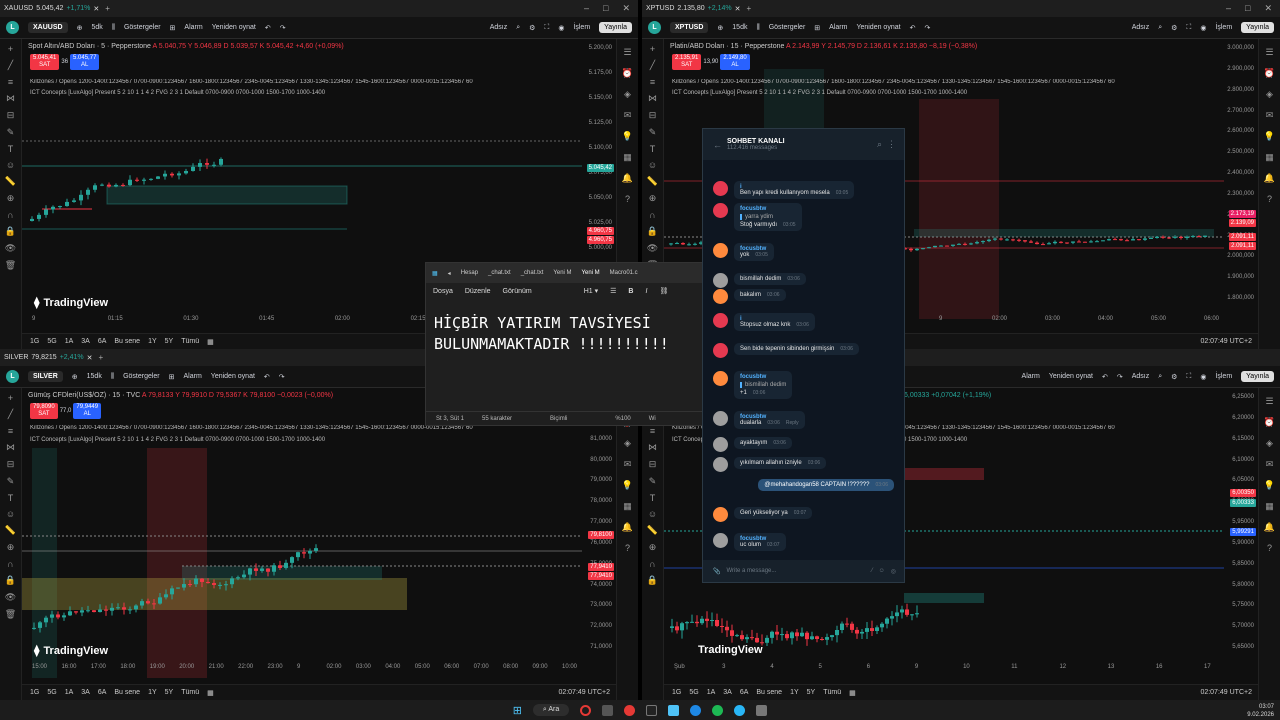 The height and width of the screenshot is (720, 1280). Describe the element at coordinates (817, 28) in the screenshot. I see `templates-icon: ⊞` at that location.